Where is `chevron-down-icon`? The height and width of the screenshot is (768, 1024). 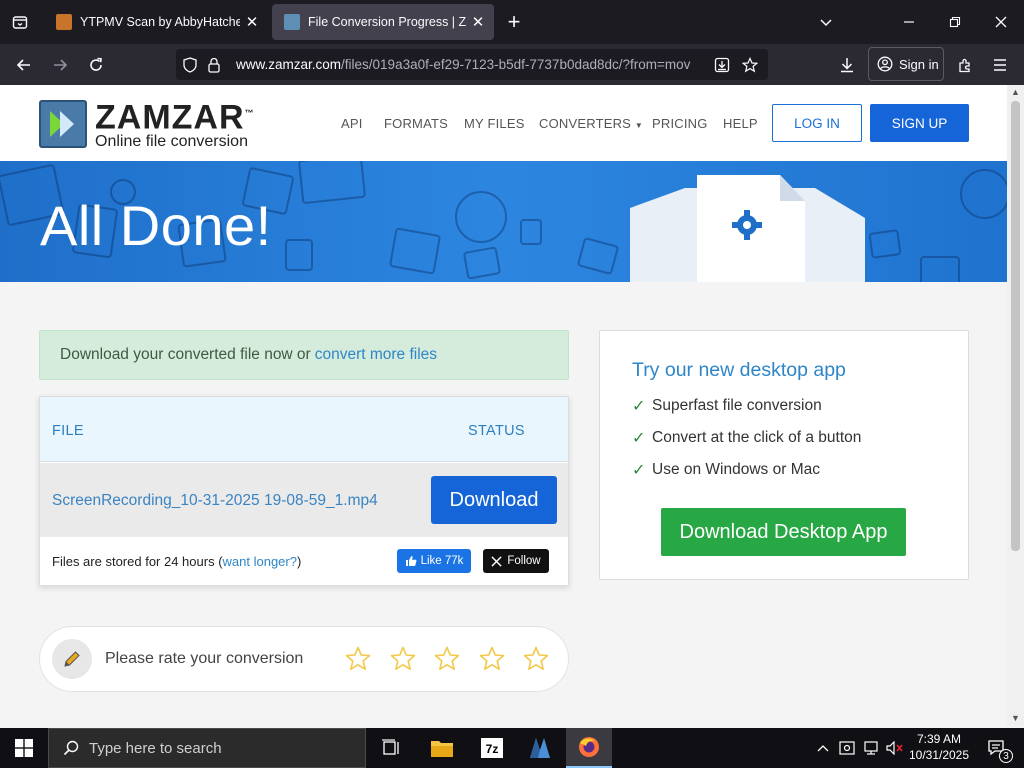 chevron-down-icon is located at coordinates (826, 22).